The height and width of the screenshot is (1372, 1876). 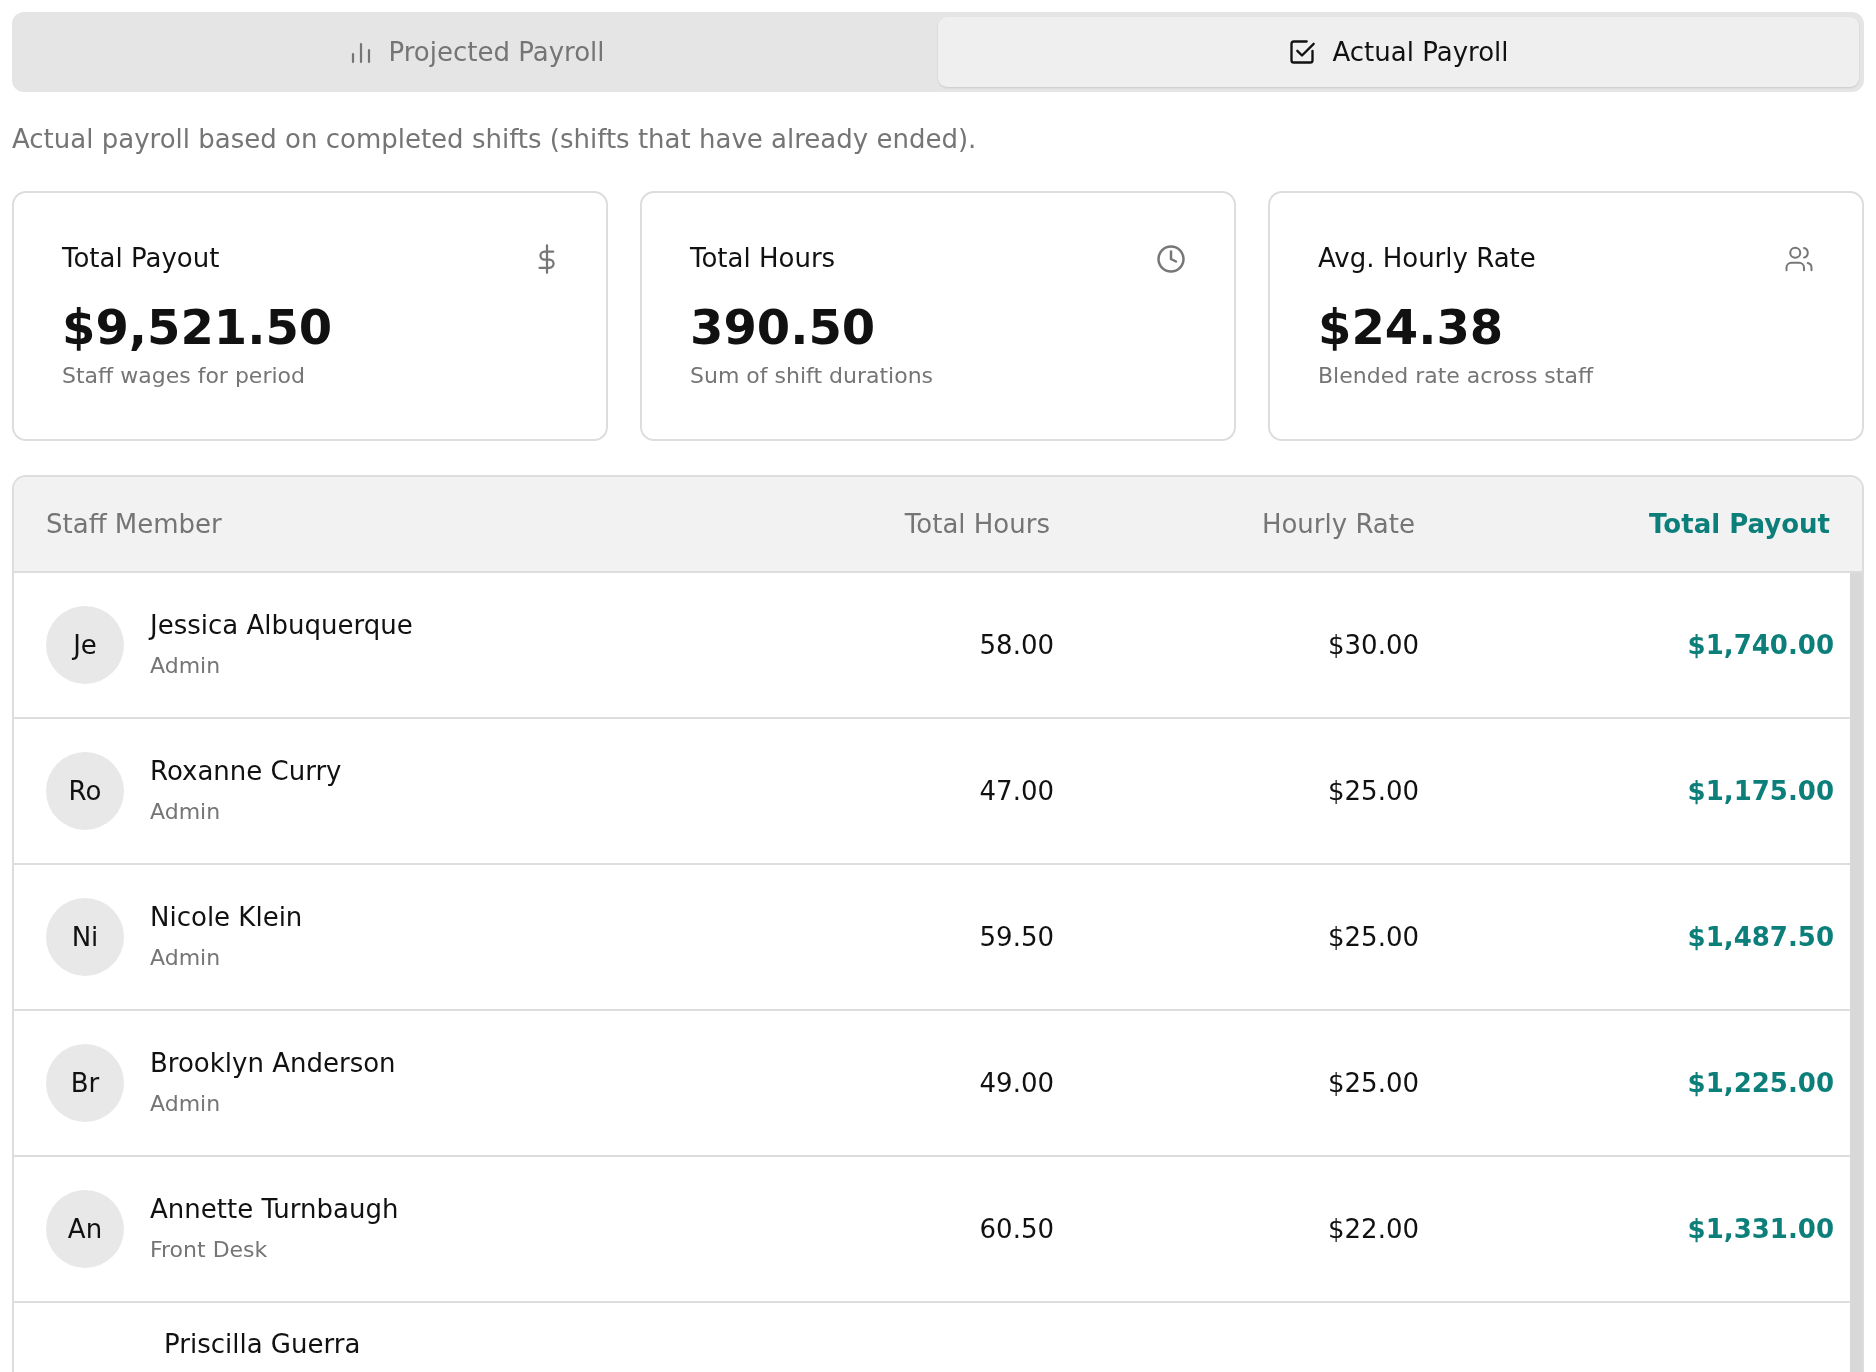 What do you see at coordinates (977, 523) in the screenshot?
I see `column-header: Total Hours` at bounding box center [977, 523].